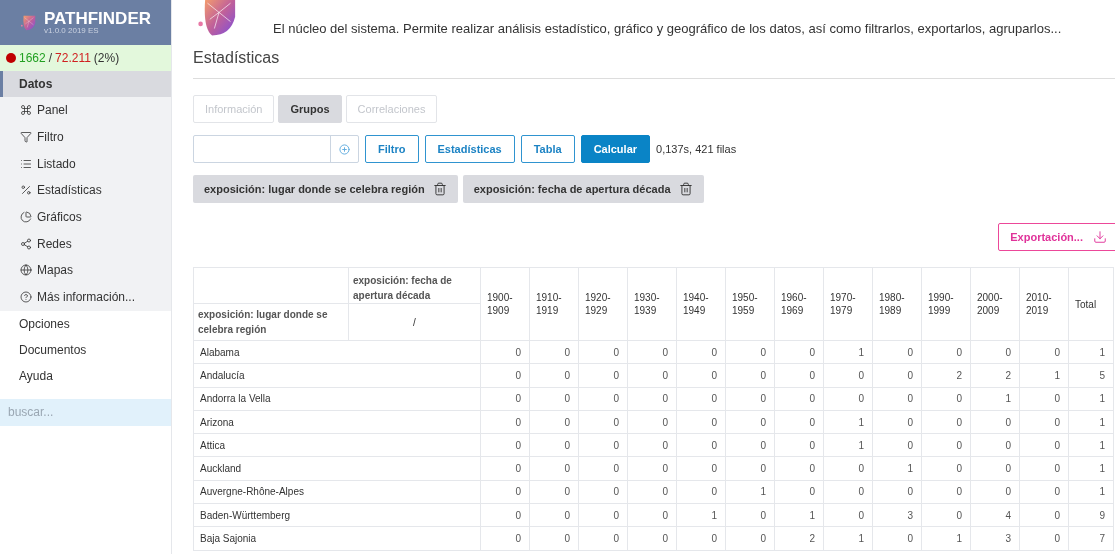 This screenshot has width=1115, height=554. I want to click on column-header: 1950- 1959, so click(750, 304).